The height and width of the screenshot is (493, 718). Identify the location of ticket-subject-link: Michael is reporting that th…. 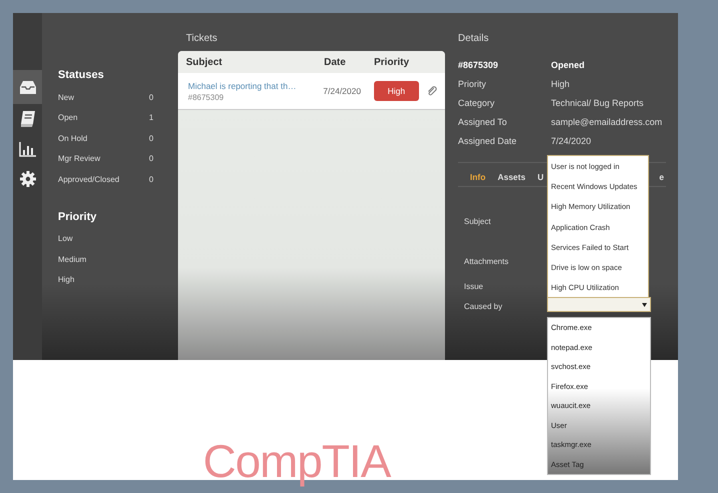
(249, 85).